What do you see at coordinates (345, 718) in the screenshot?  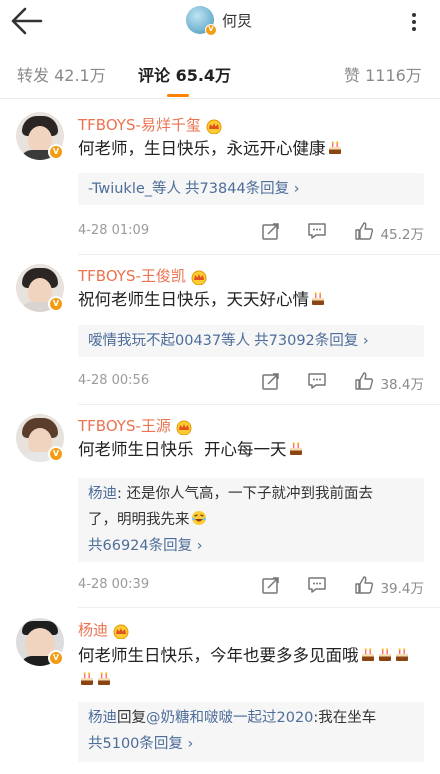 I see `reply-content: :我在坐车` at bounding box center [345, 718].